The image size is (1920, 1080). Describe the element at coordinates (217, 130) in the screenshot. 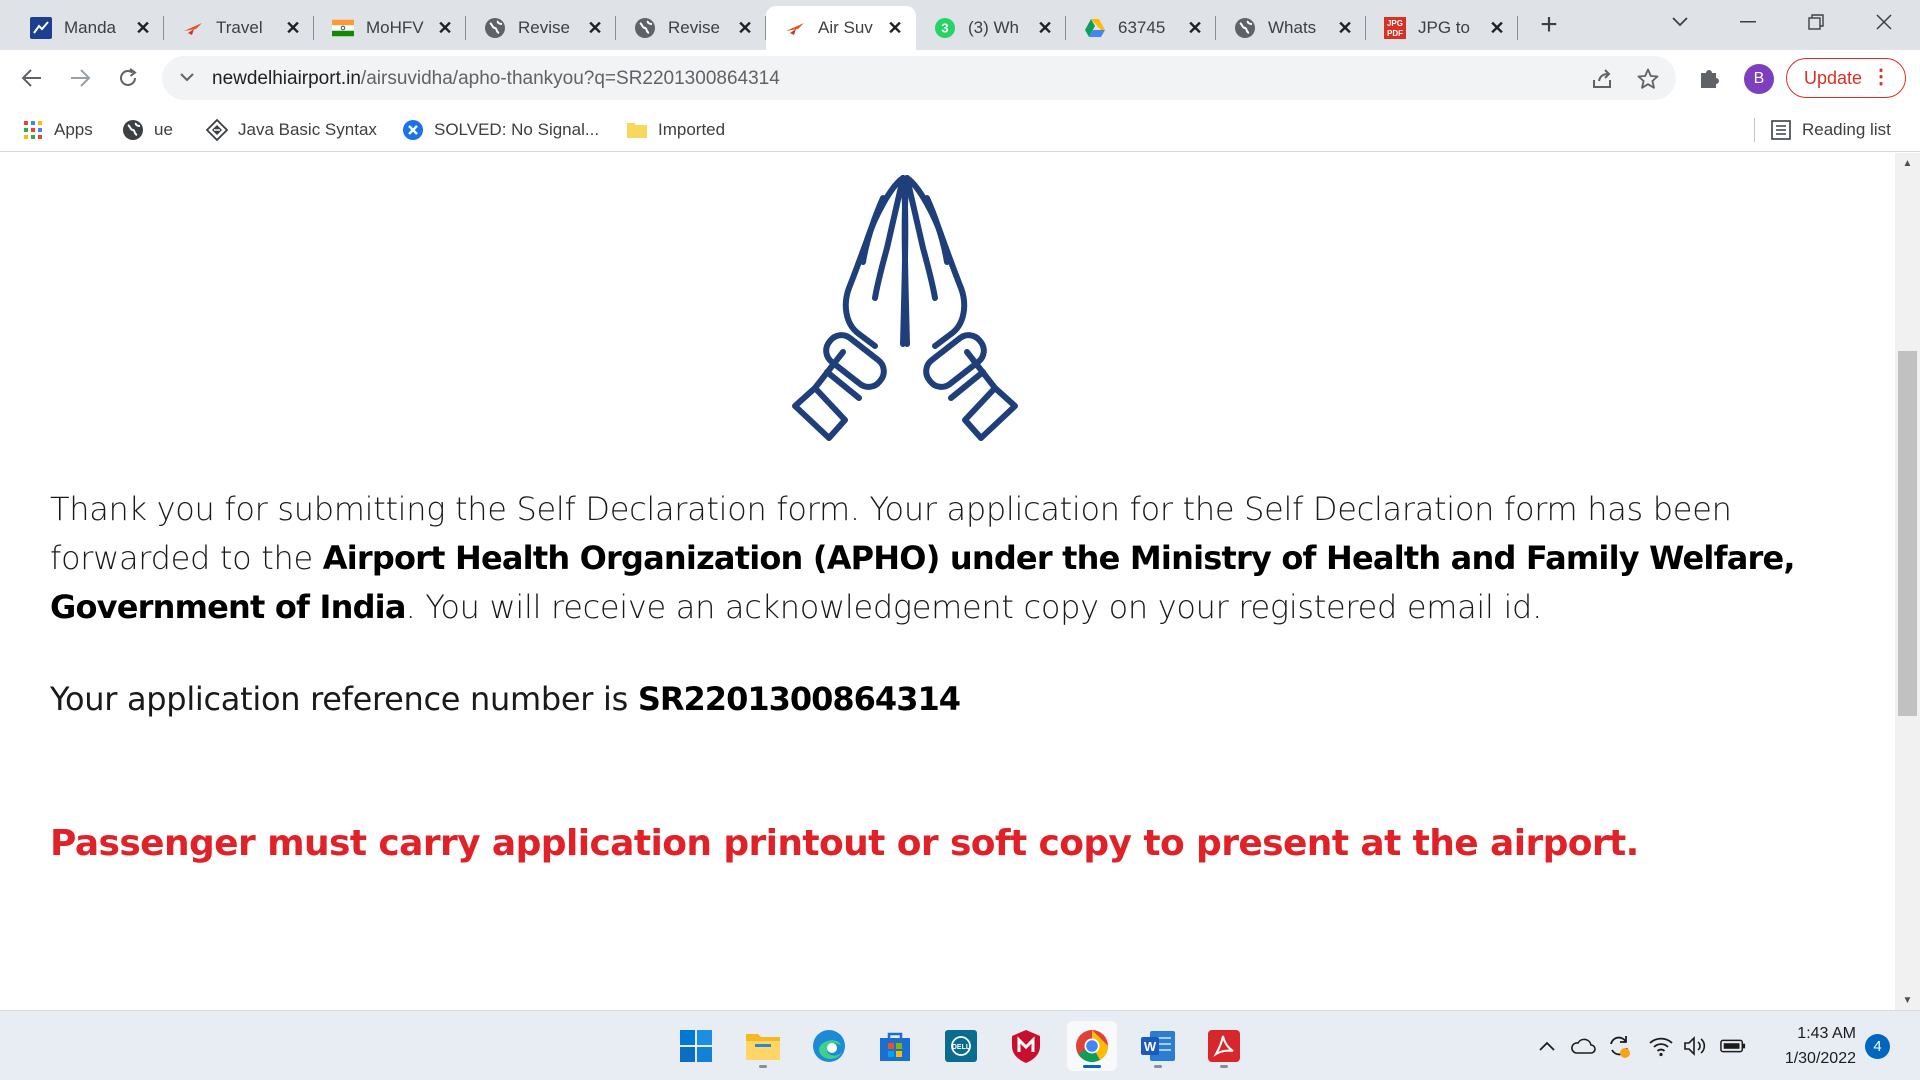

I see `java-icon` at that location.